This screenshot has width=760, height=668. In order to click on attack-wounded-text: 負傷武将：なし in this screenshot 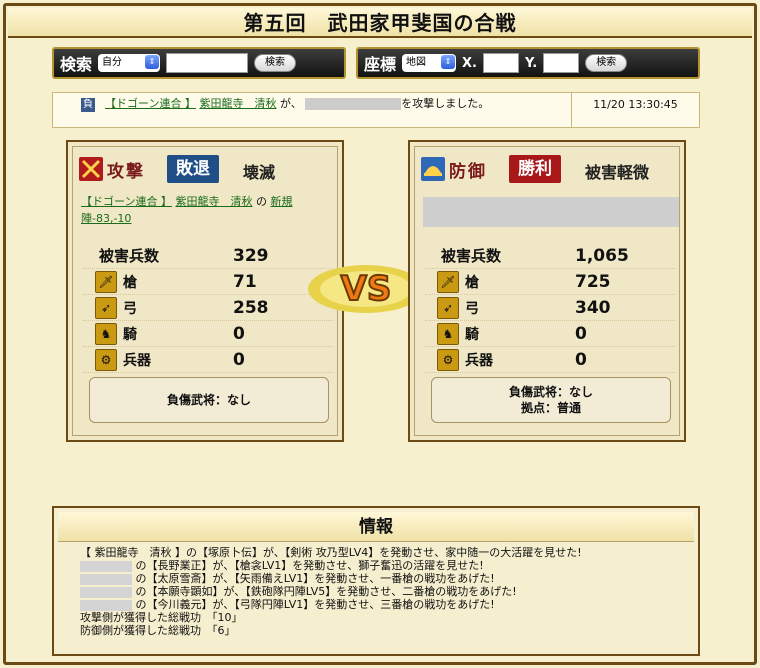, I will do `click(208, 400)`.